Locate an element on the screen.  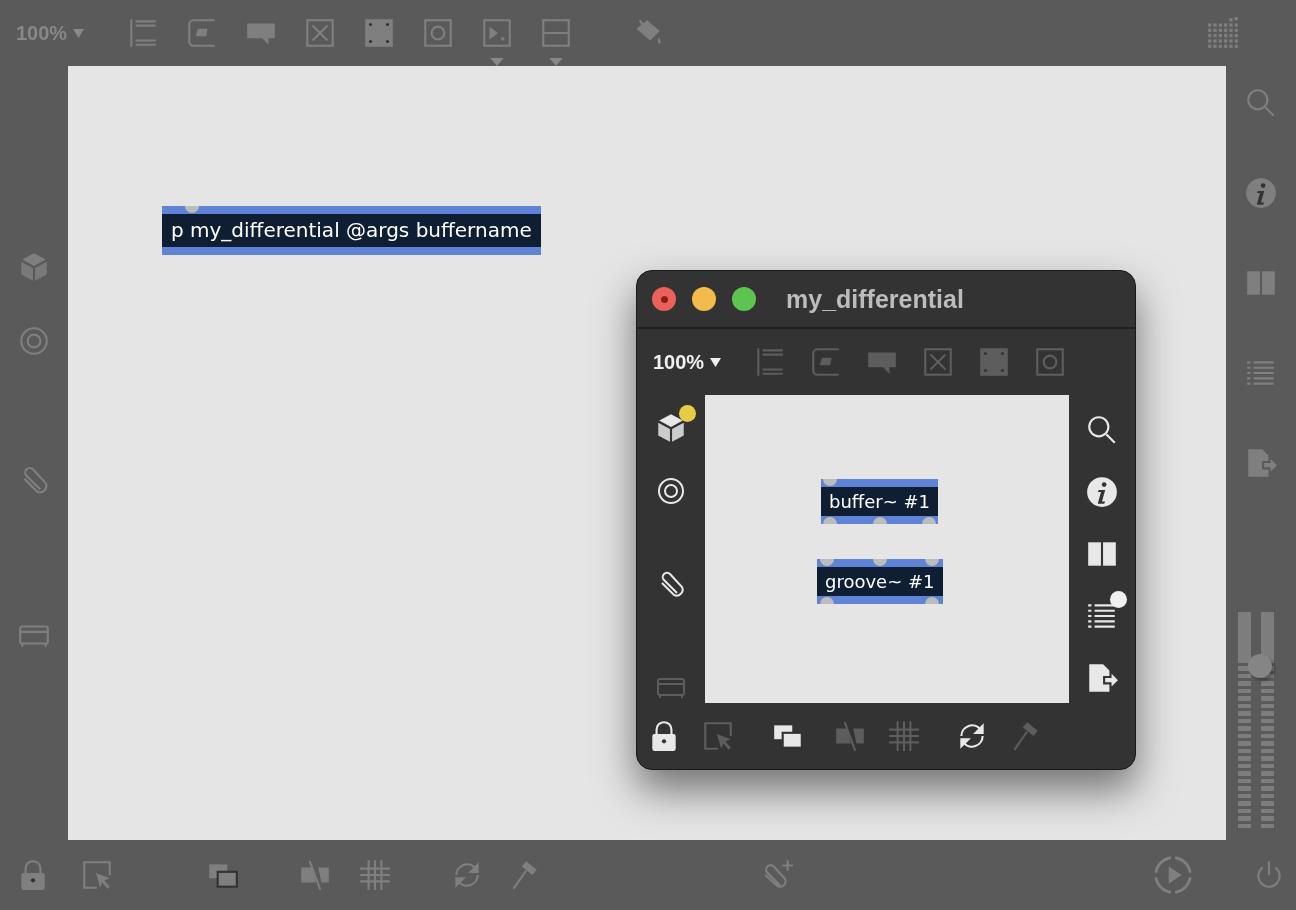
caret-icon is located at coordinates (716, 362).